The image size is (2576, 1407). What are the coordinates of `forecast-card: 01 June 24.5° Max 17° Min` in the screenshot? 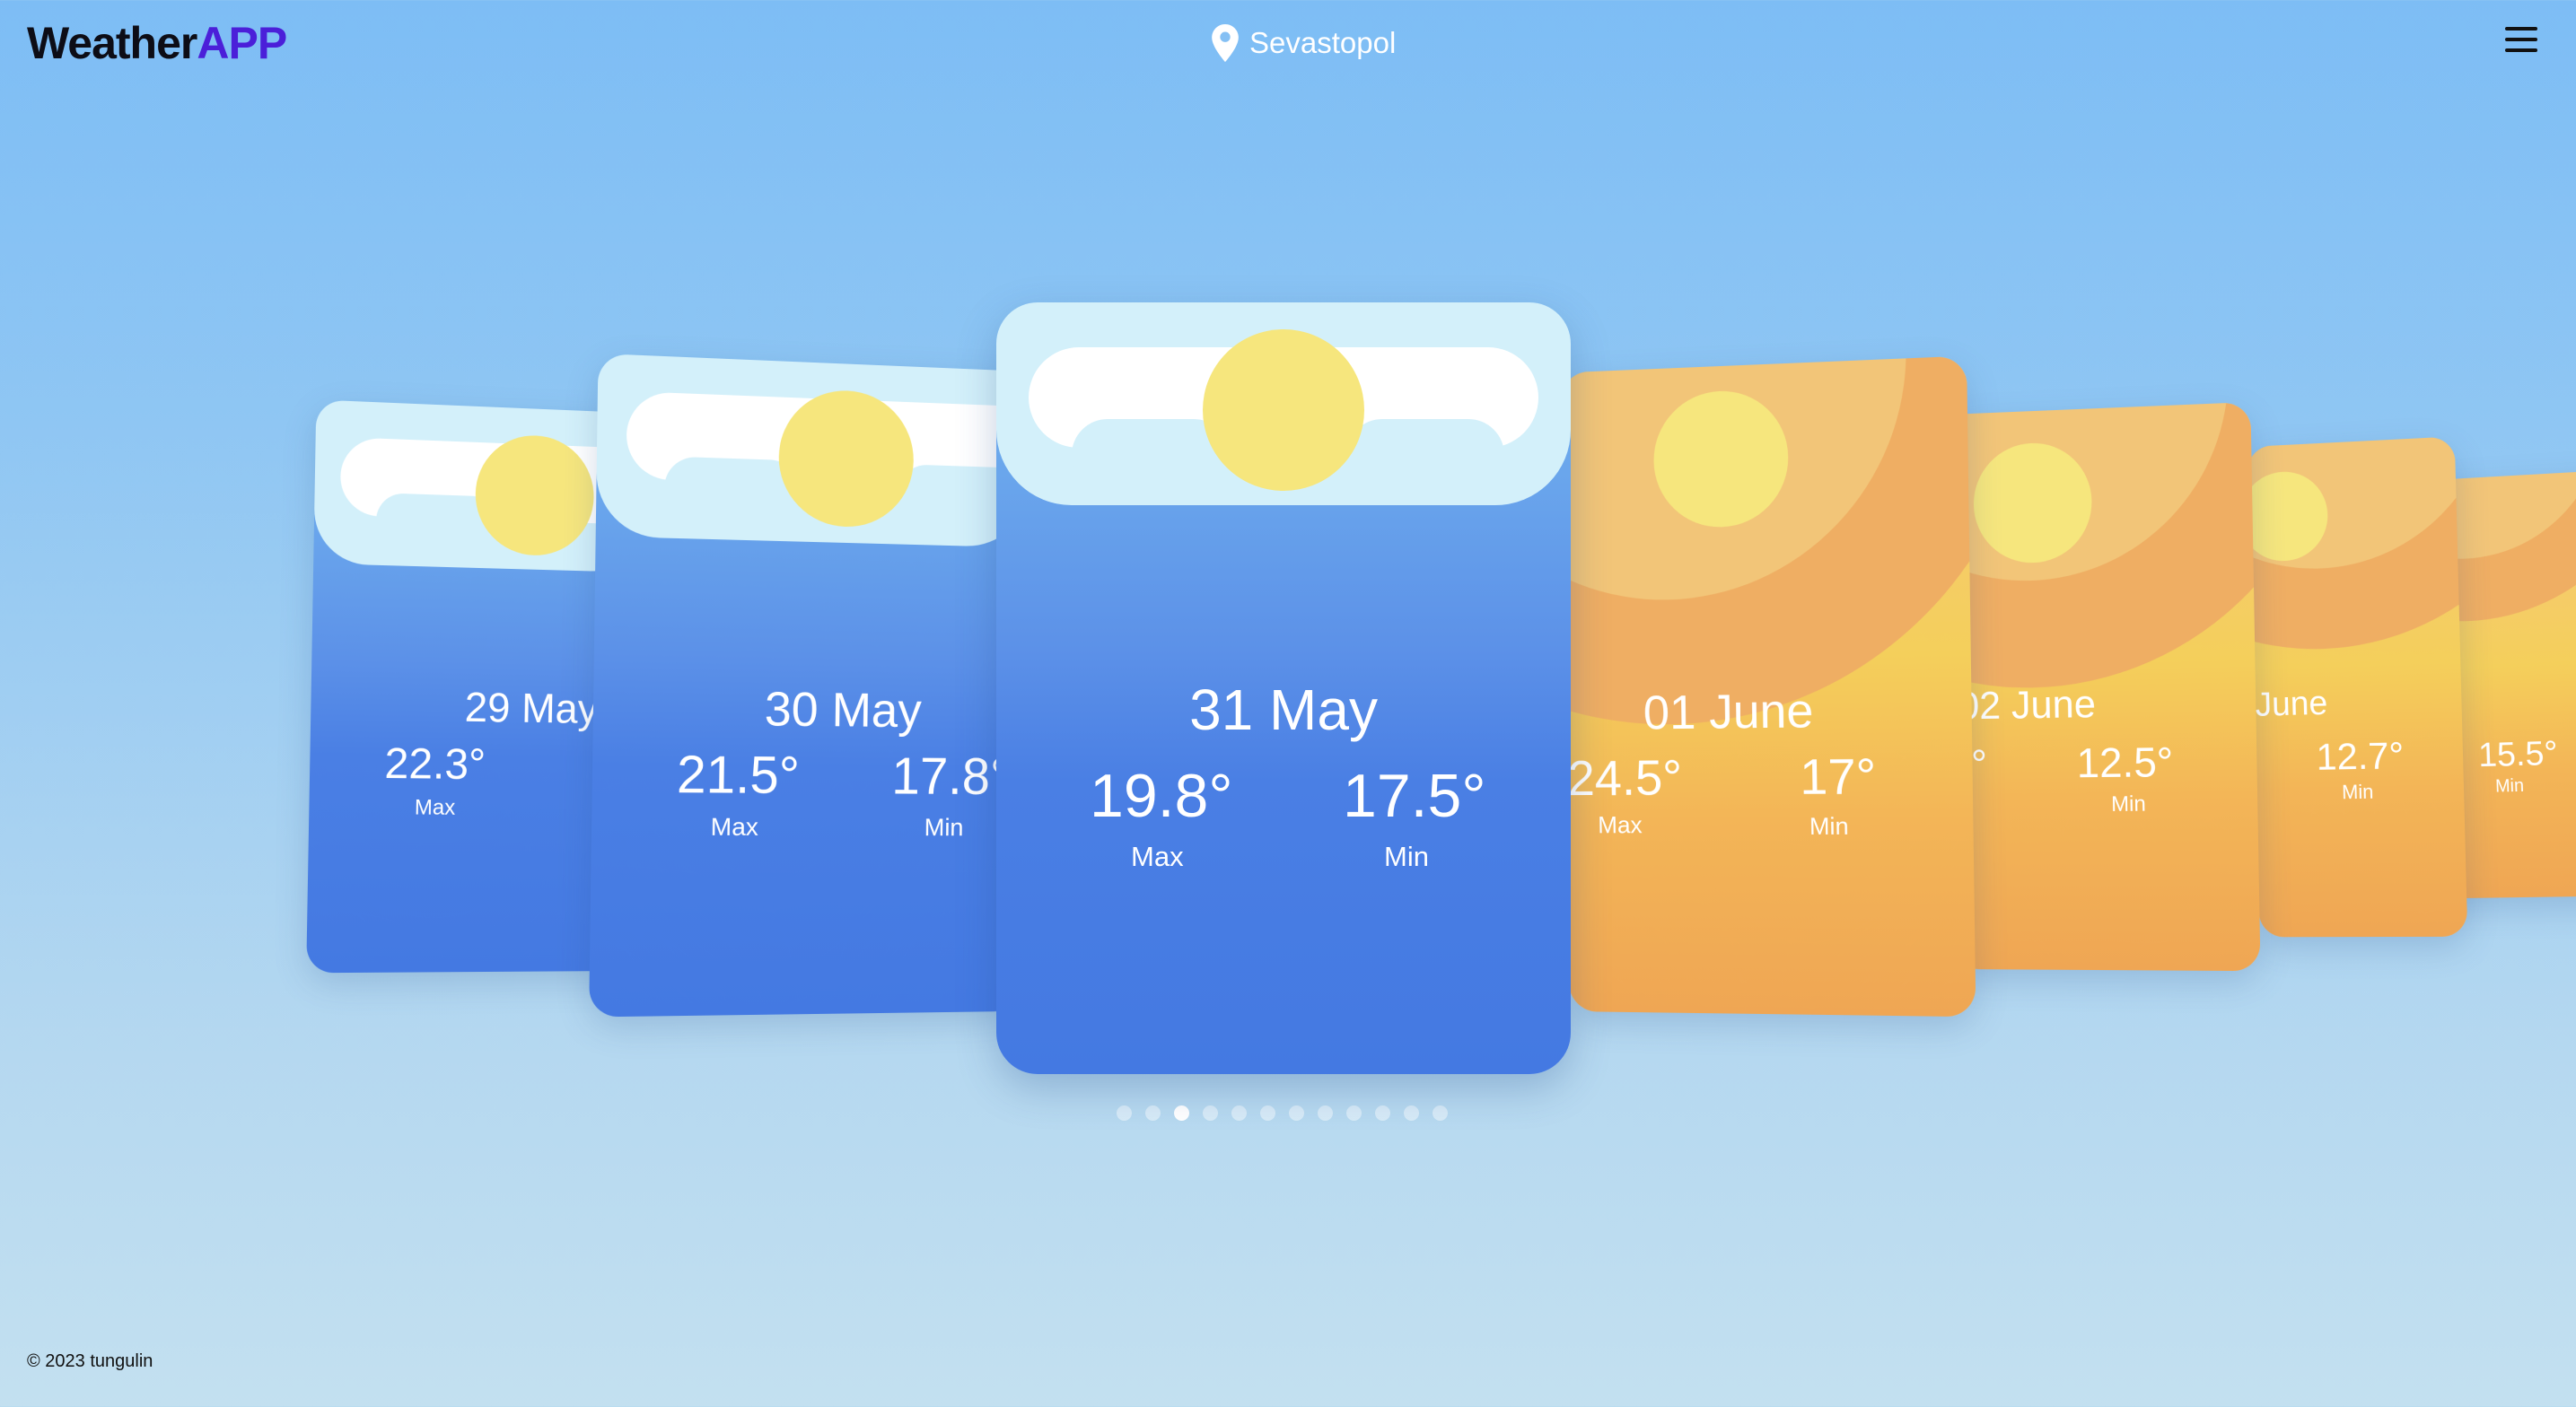 It's located at (1768, 687).